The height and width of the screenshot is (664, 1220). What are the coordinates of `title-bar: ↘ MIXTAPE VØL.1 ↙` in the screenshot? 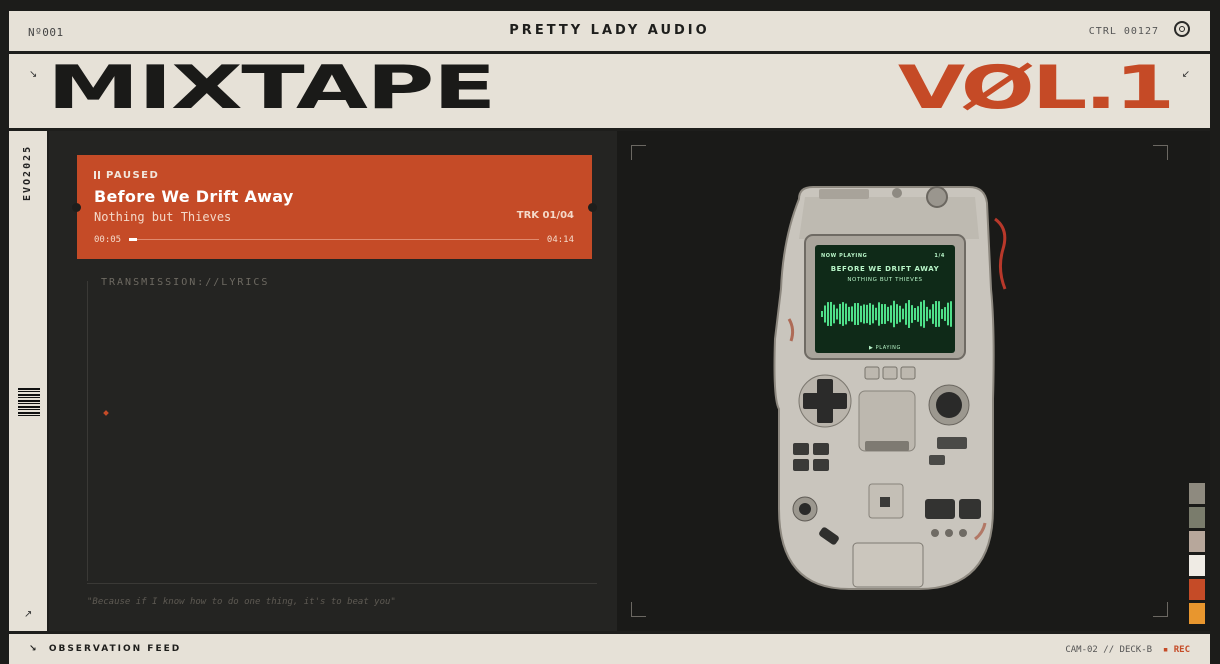 It's located at (609, 90).